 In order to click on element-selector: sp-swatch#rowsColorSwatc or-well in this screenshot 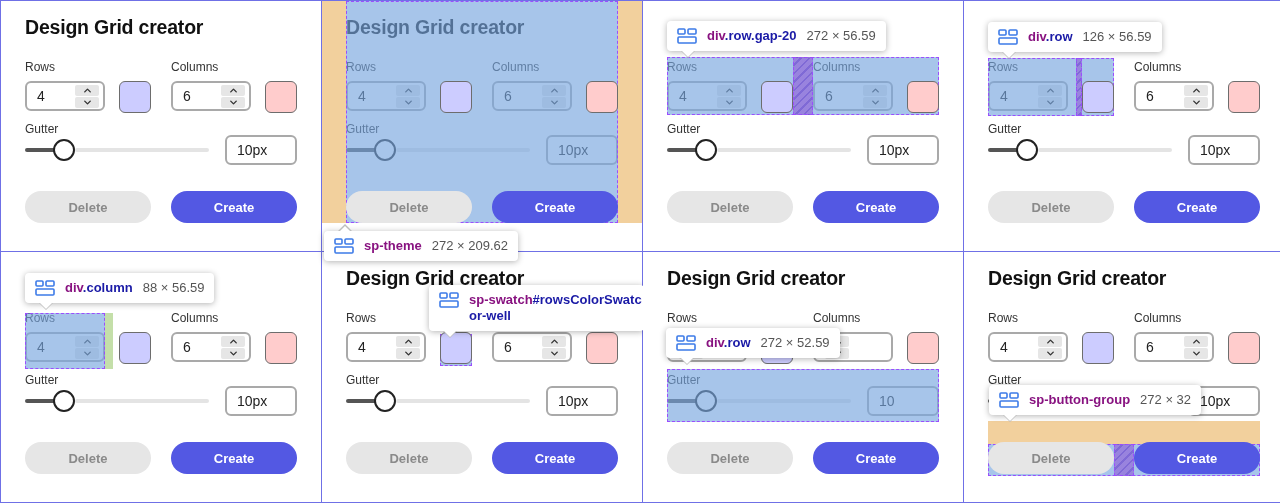, I will do `click(555, 308)`.